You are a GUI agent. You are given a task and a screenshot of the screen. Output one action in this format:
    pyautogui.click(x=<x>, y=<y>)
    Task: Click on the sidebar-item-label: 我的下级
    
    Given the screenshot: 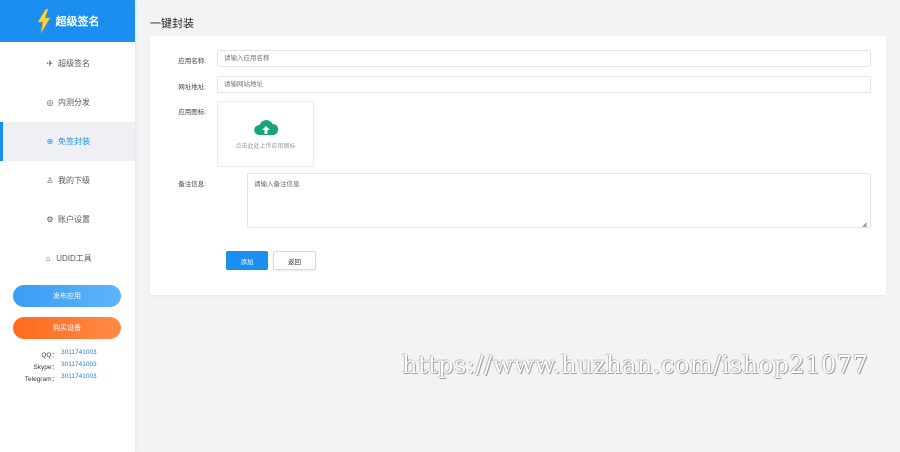 What is the action you would take?
    pyautogui.click(x=74, y=180)
    